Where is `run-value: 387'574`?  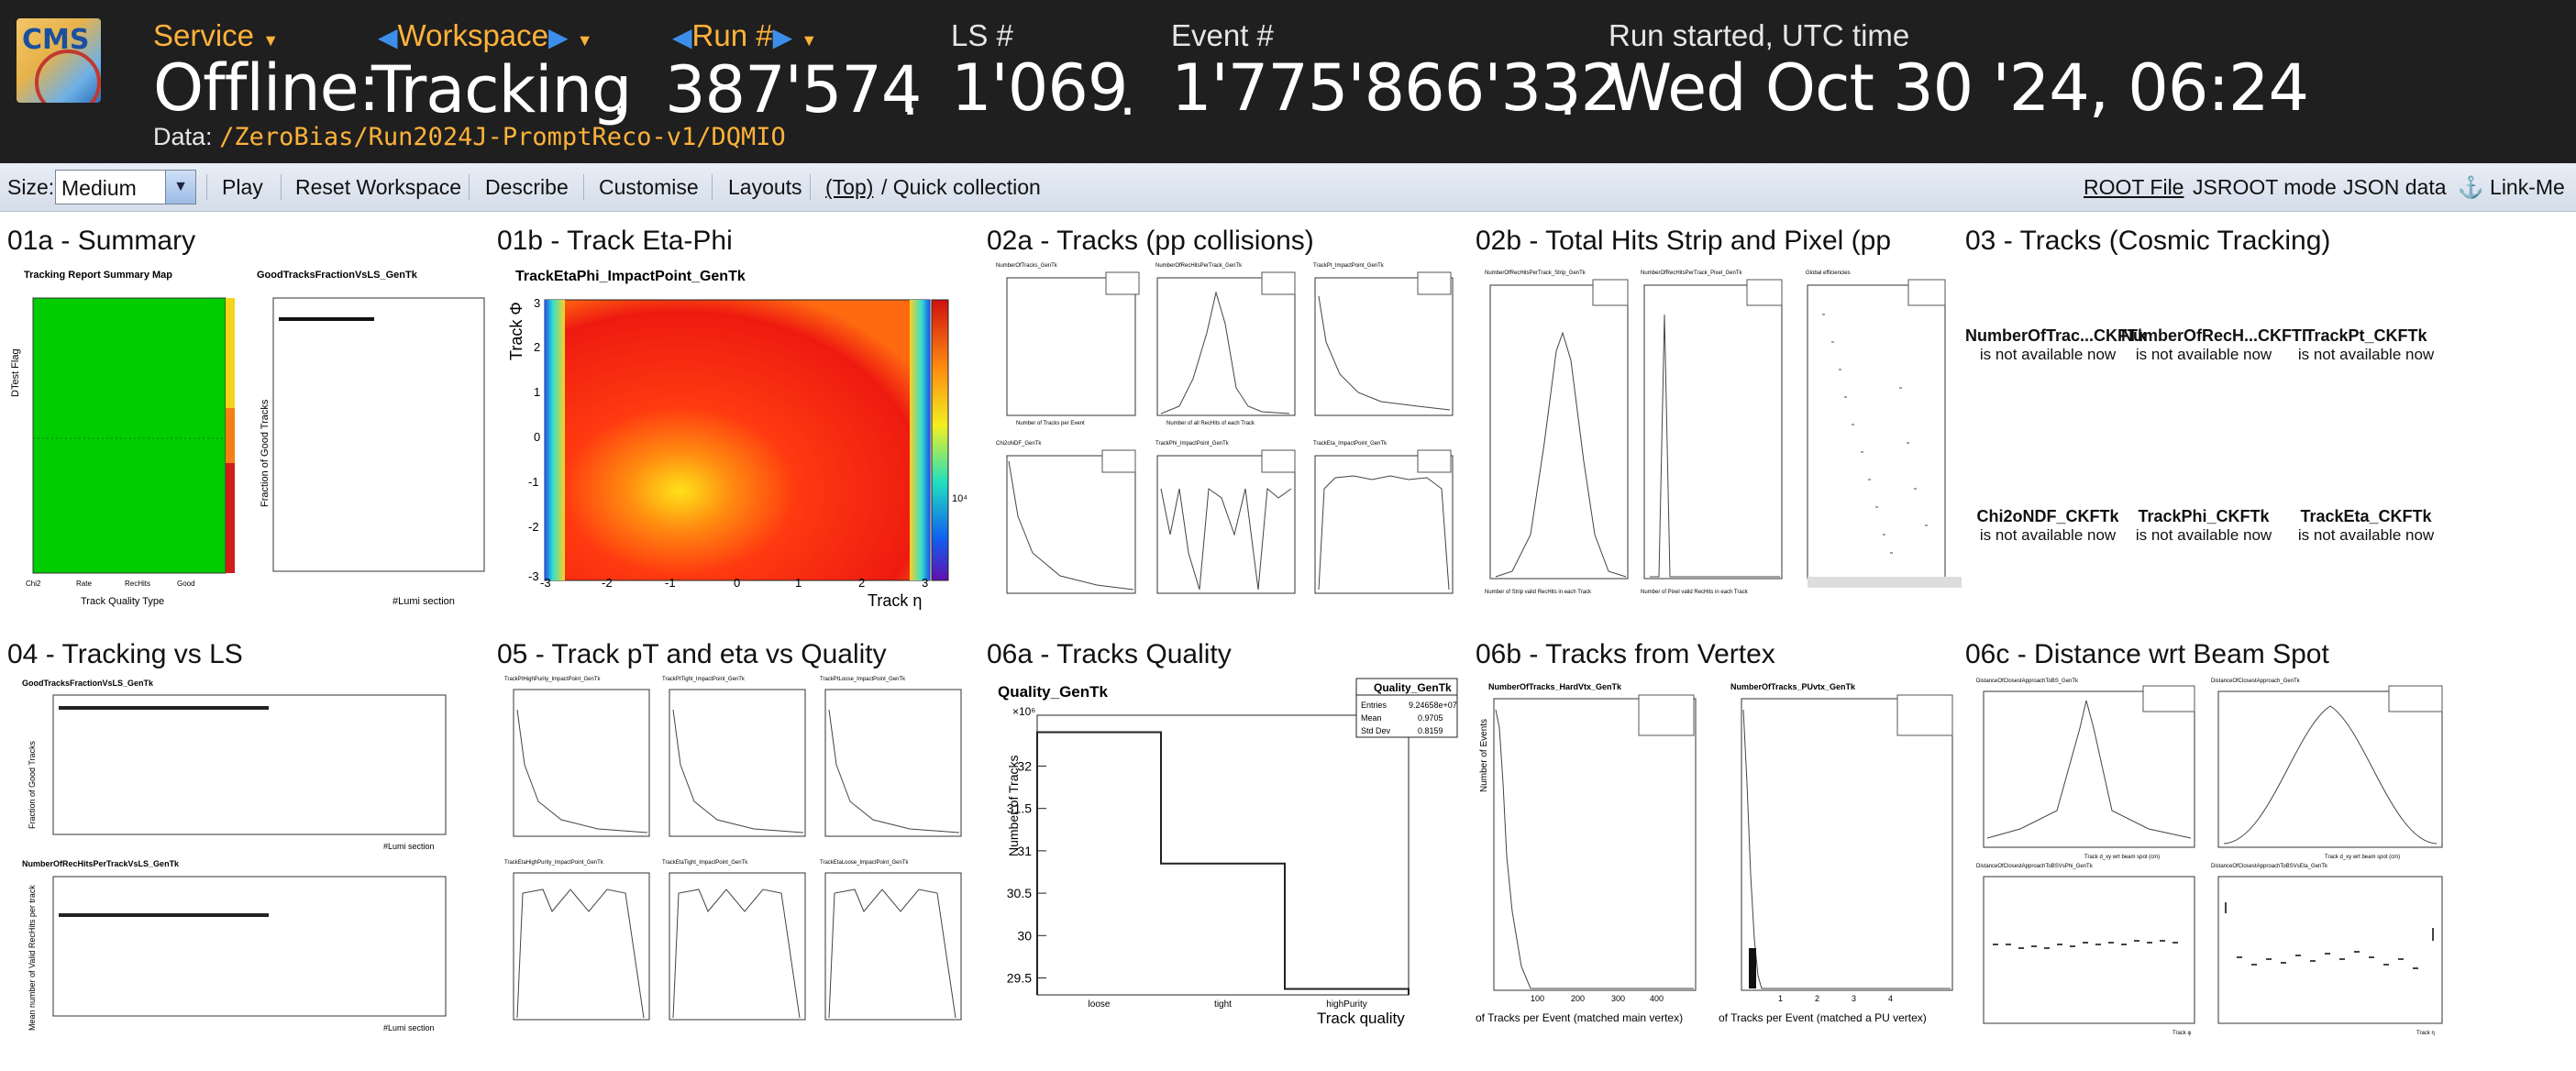
run-value: 387'574 is located at coordinates (793, 89).